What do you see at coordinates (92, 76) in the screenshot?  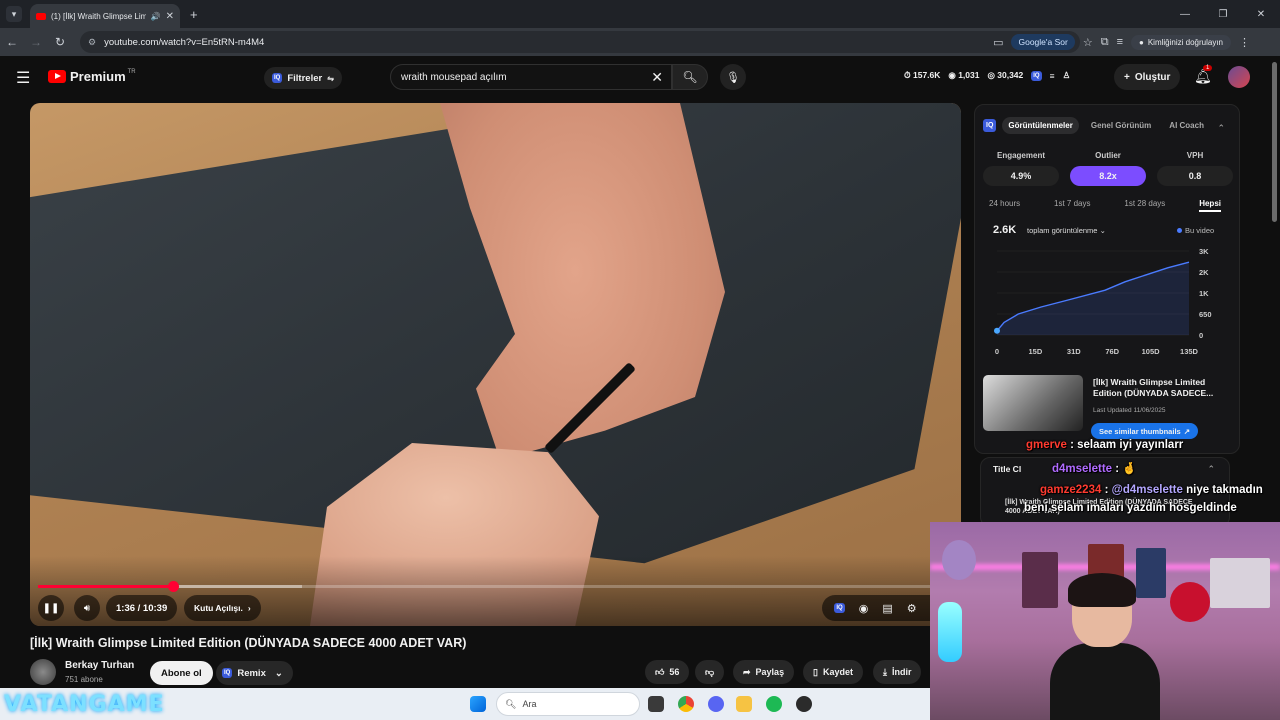 I see `youtube-premium-logo: Premium TR` at bounding box center [92, 76].